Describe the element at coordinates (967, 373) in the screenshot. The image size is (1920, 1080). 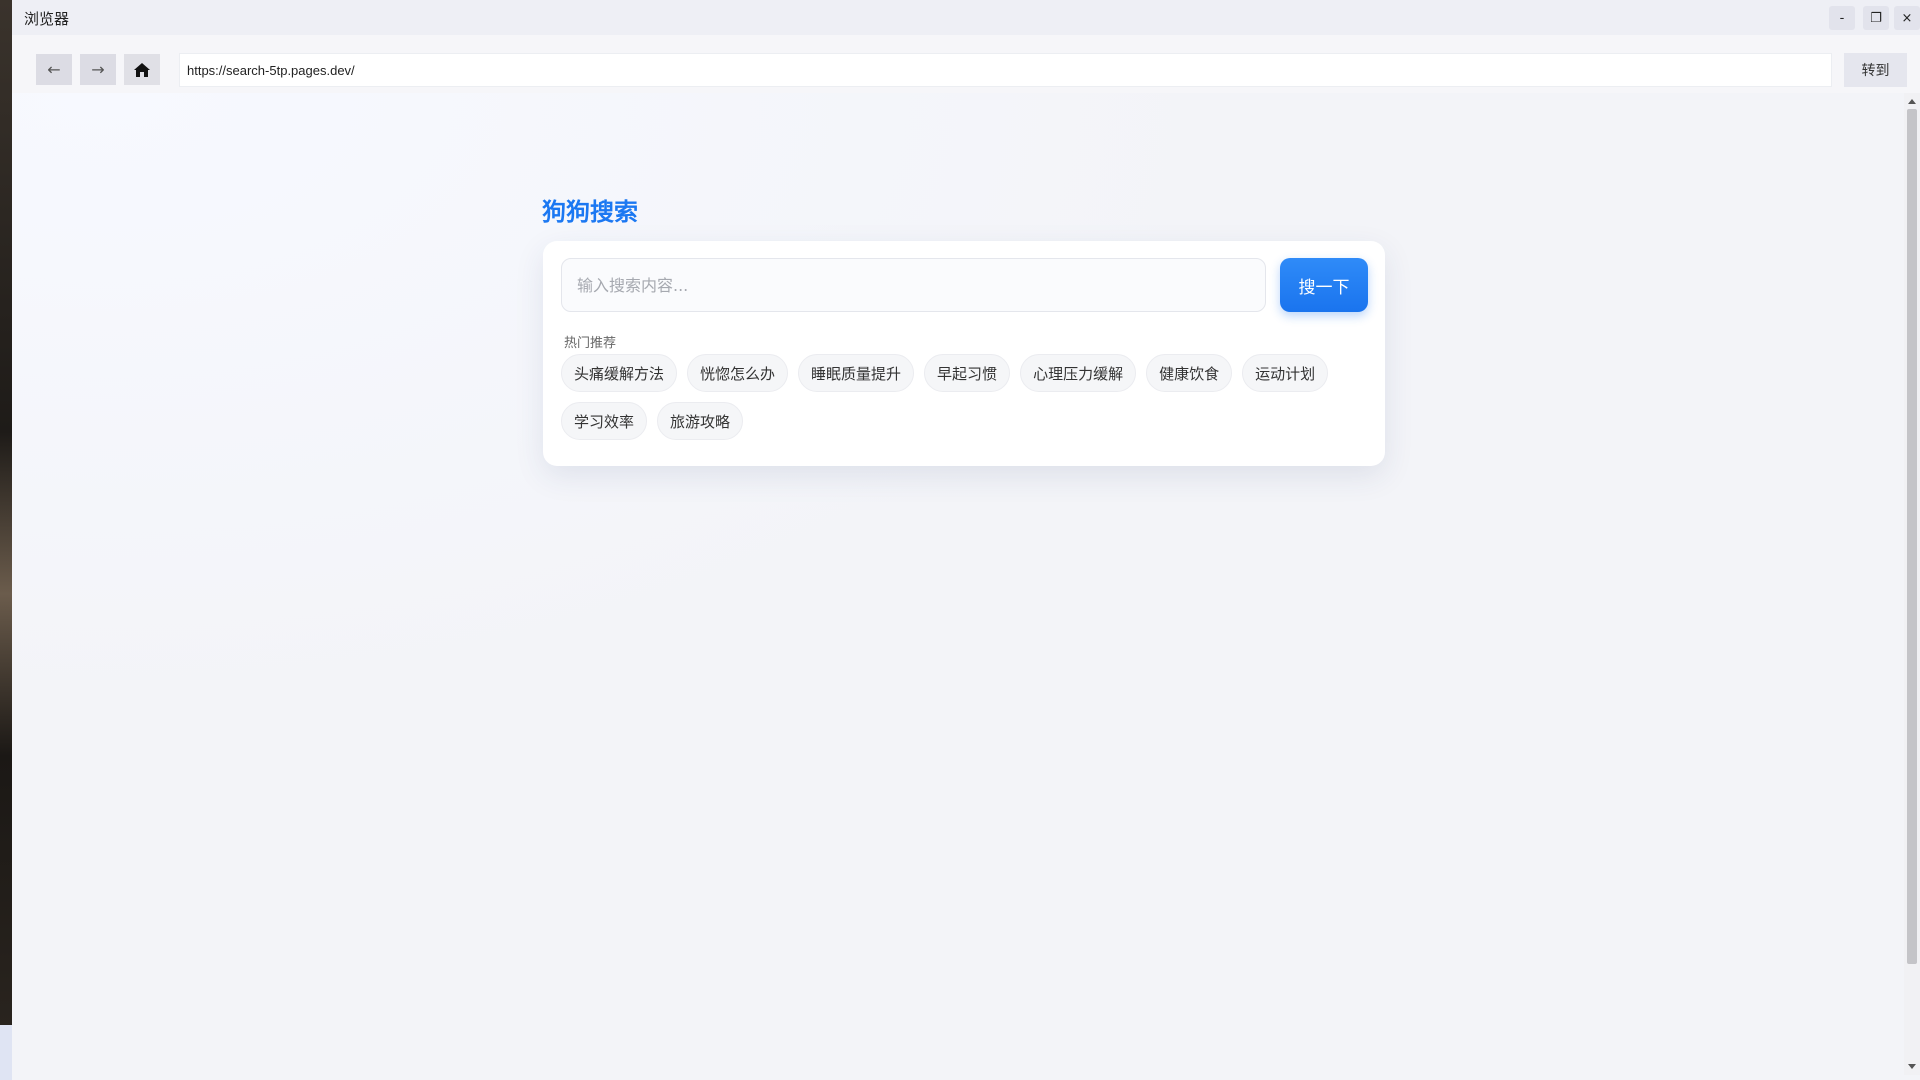
I see `hot-chip: 早起习惯` at that location.